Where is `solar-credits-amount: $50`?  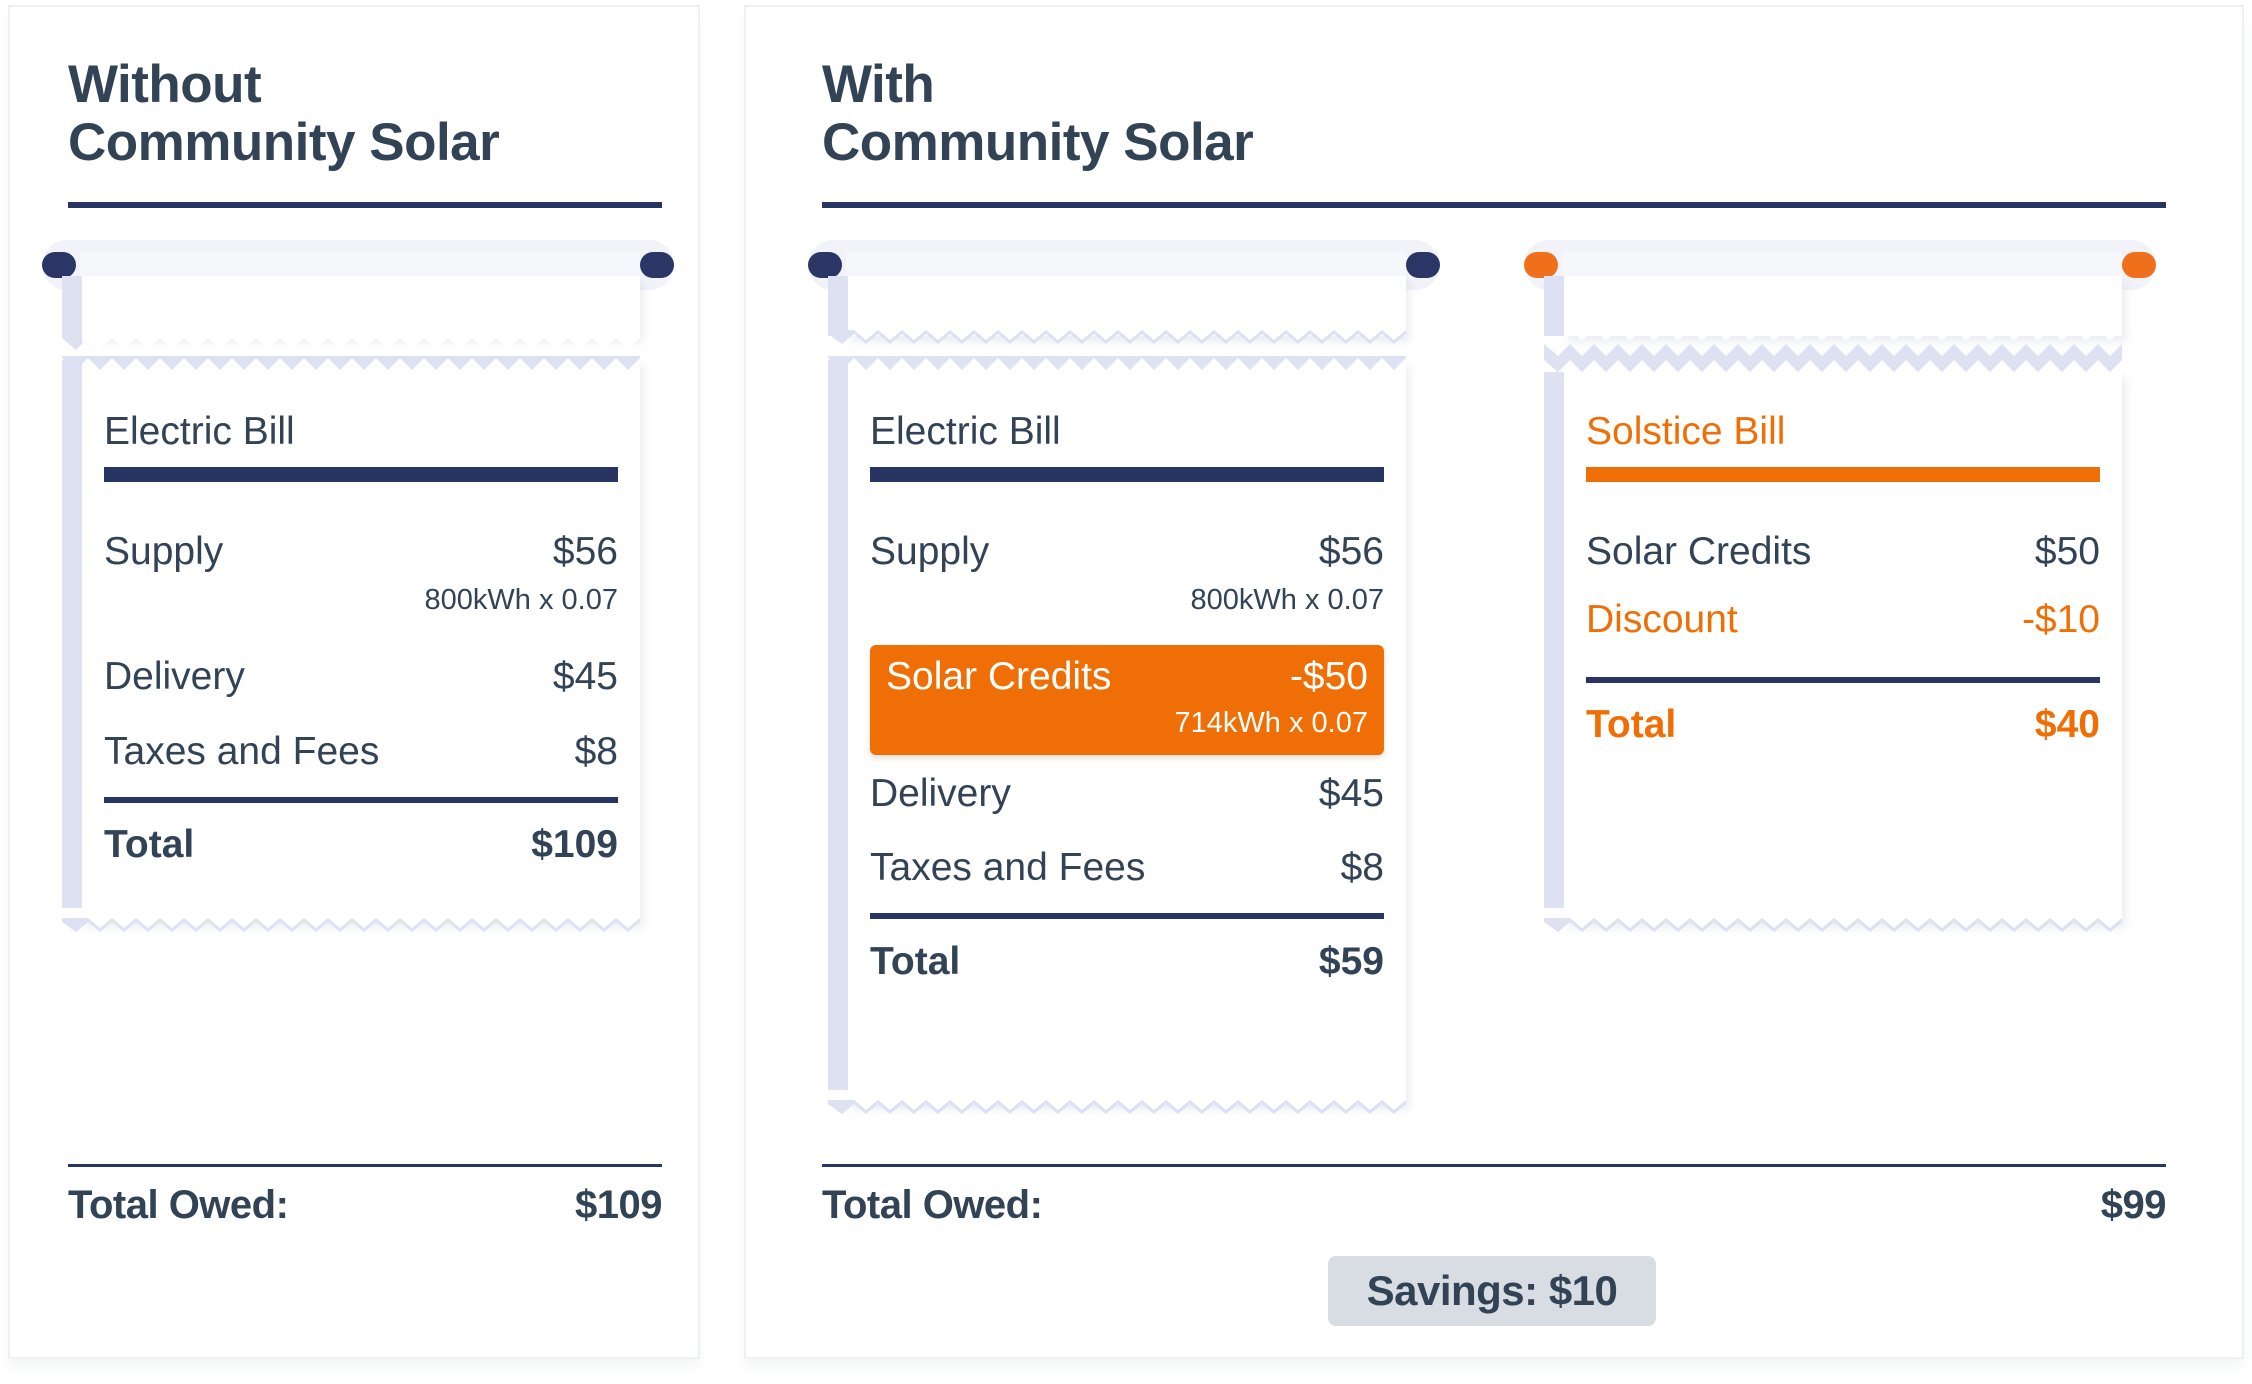 solar-credits-amount: $50 is located at coordinates (2067, 551).